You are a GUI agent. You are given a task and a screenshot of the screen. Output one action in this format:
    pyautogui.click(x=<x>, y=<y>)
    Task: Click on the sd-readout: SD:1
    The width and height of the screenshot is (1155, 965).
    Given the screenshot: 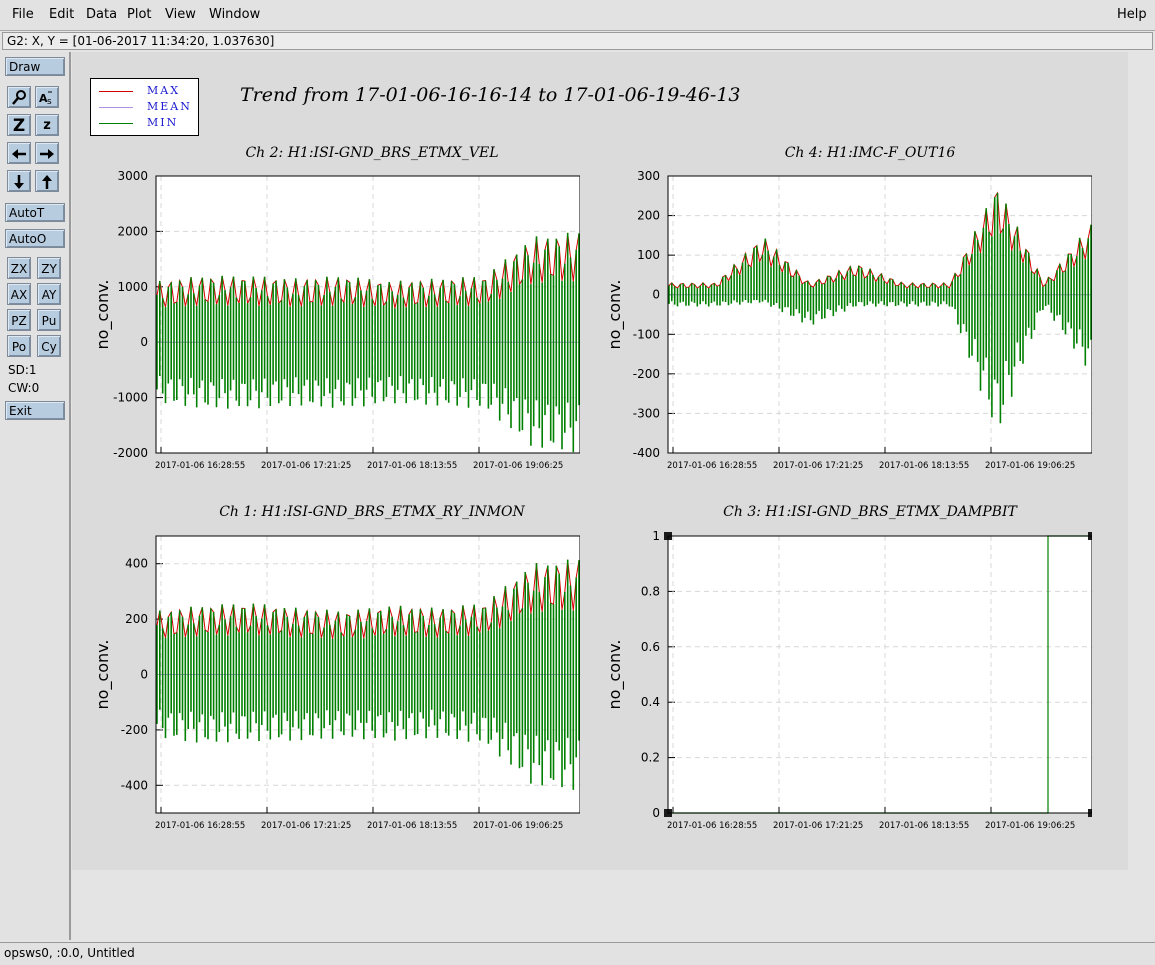 What is the action you would take?
    pyautogui.click(x=22, y=370)
    